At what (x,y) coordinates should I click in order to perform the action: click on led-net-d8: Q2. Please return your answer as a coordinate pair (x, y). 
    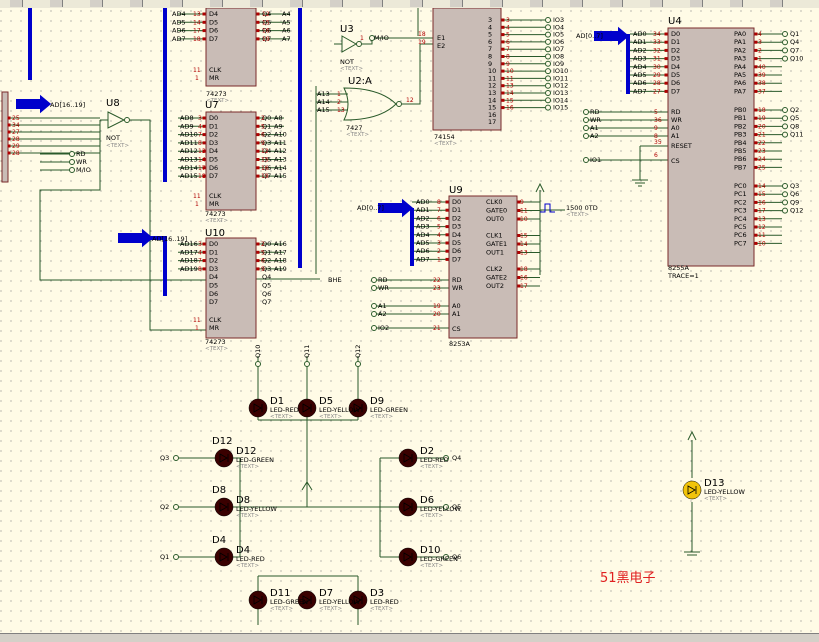
    Looking at the image, I should click on (164, 507).